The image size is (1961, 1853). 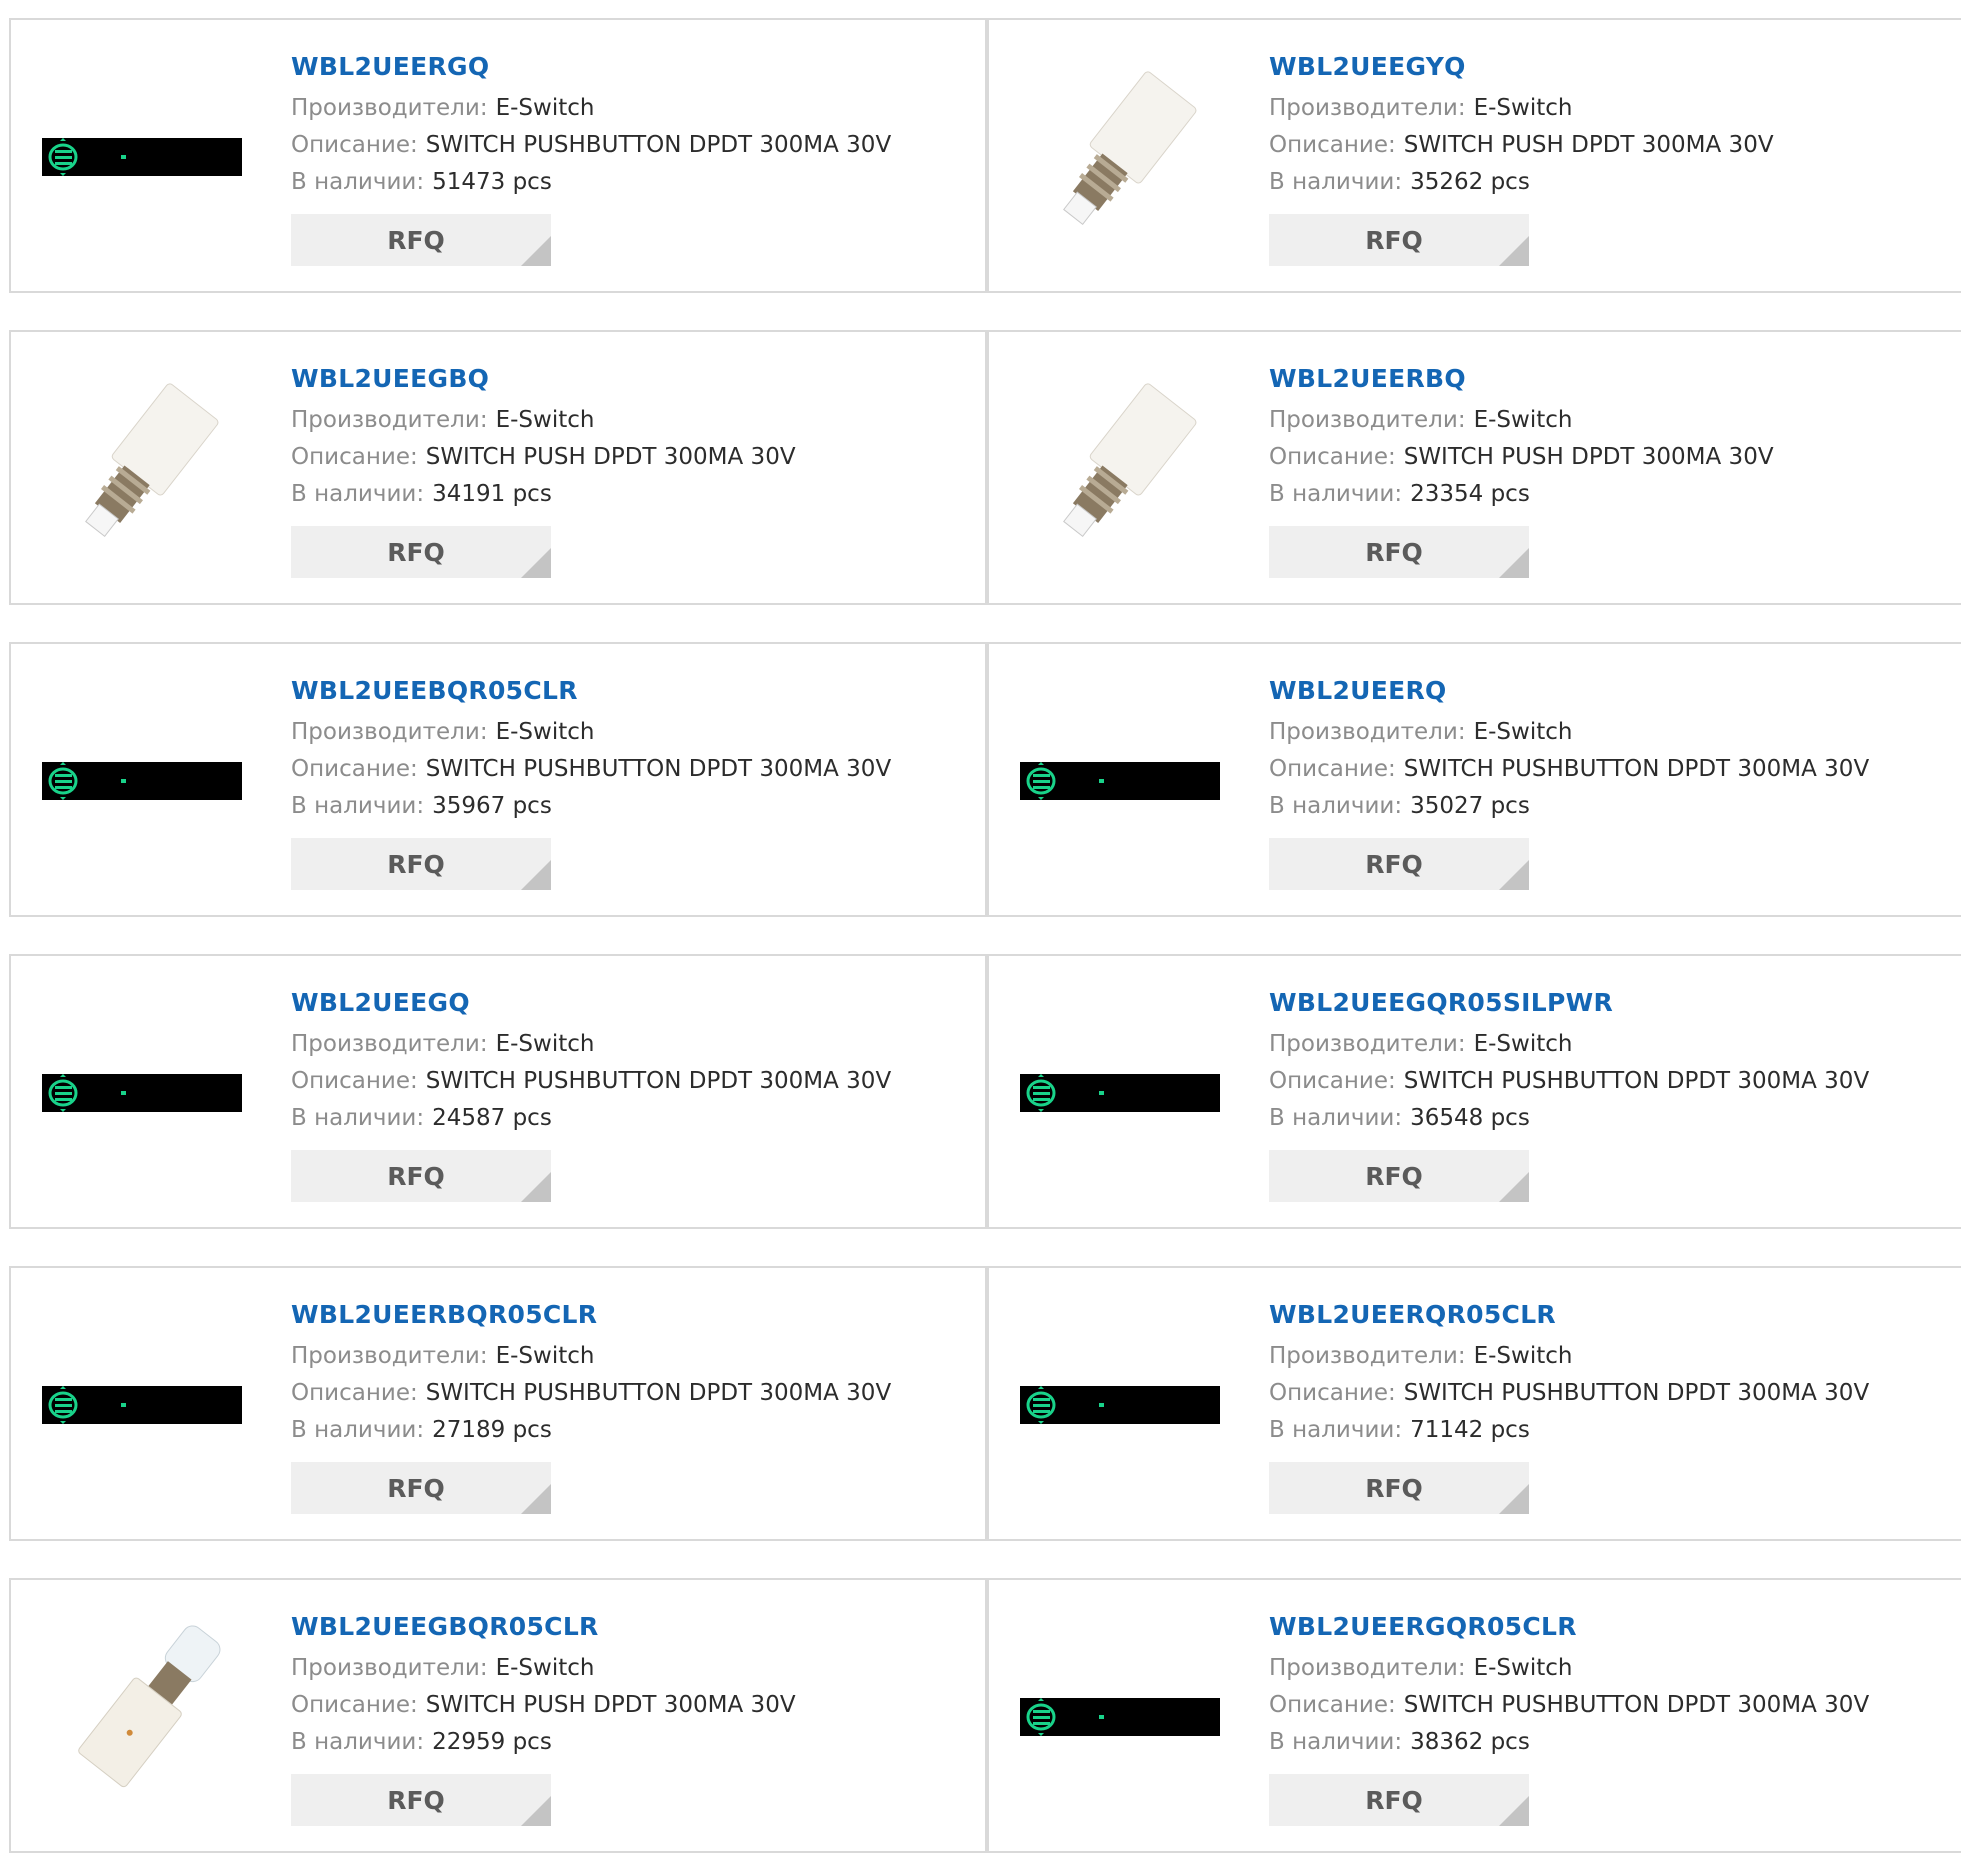 What do you see at coordinates (492, 1118) in the screenshot?
I see `stock-value: 24587 pcs` at bounding box center [492, 1118].